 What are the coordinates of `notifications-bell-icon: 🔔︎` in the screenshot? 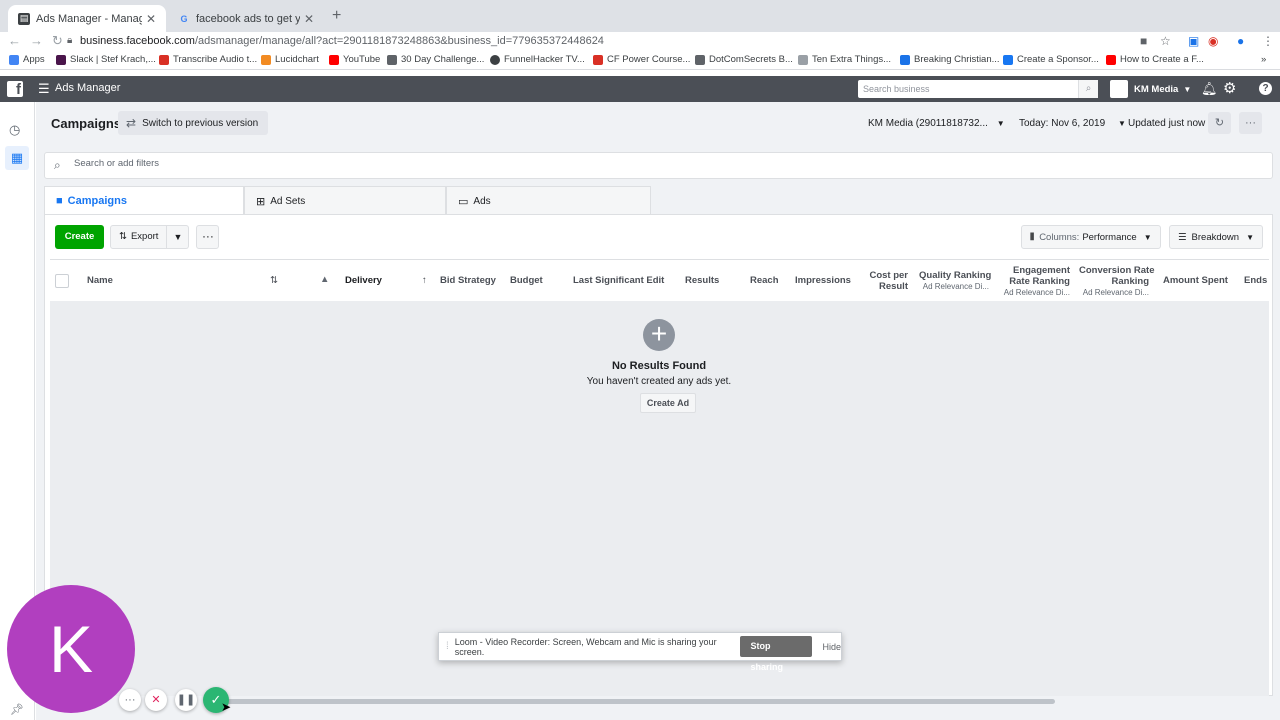 It's located at (1209, 89).